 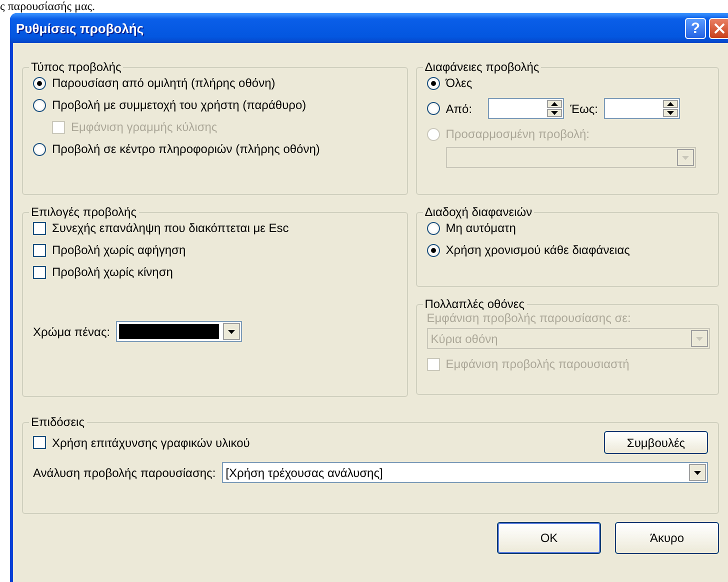 I want to click on color-dropdown, so click(x=179, y=331).